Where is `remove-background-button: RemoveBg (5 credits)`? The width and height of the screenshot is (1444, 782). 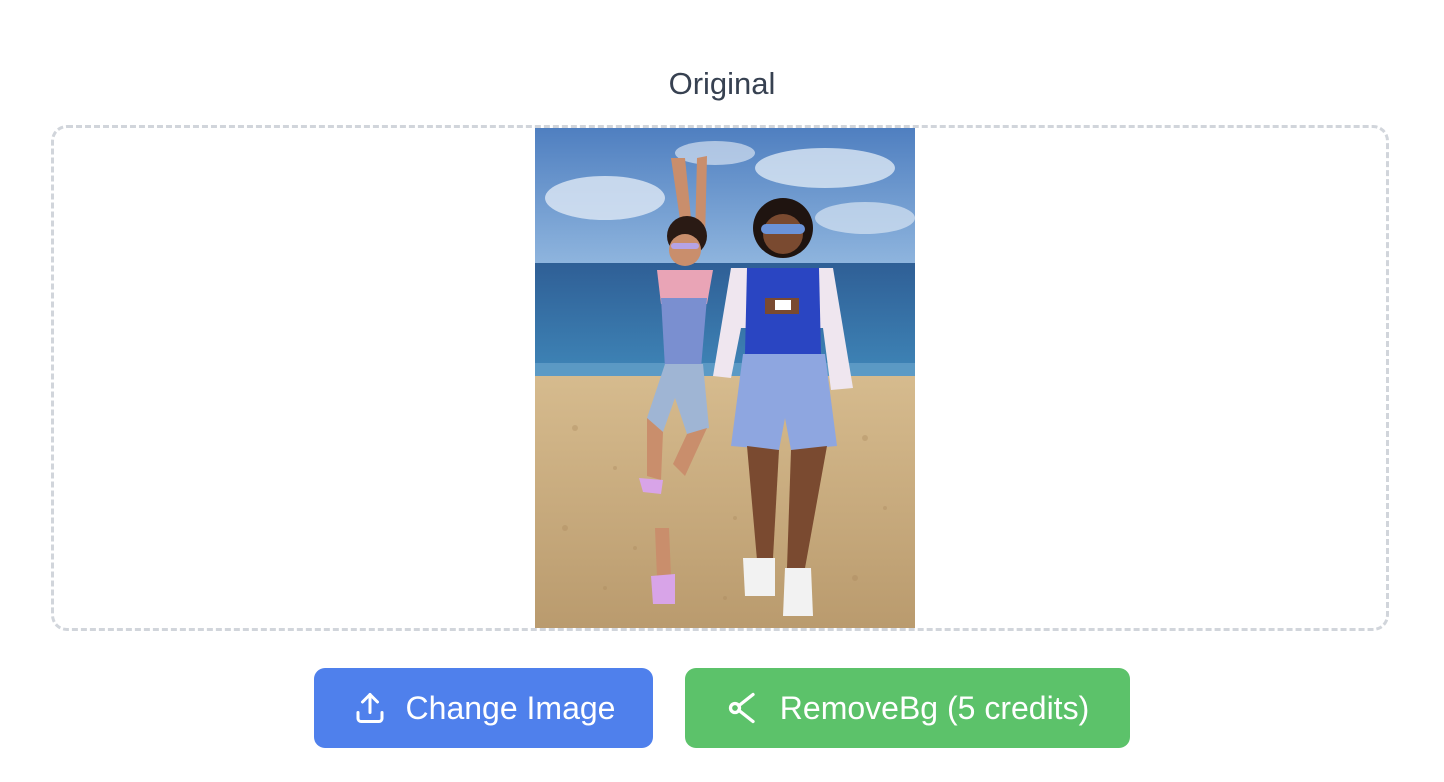
remove-background-button: RemoveBg (5 credits) is located at coordinates (907, 708).